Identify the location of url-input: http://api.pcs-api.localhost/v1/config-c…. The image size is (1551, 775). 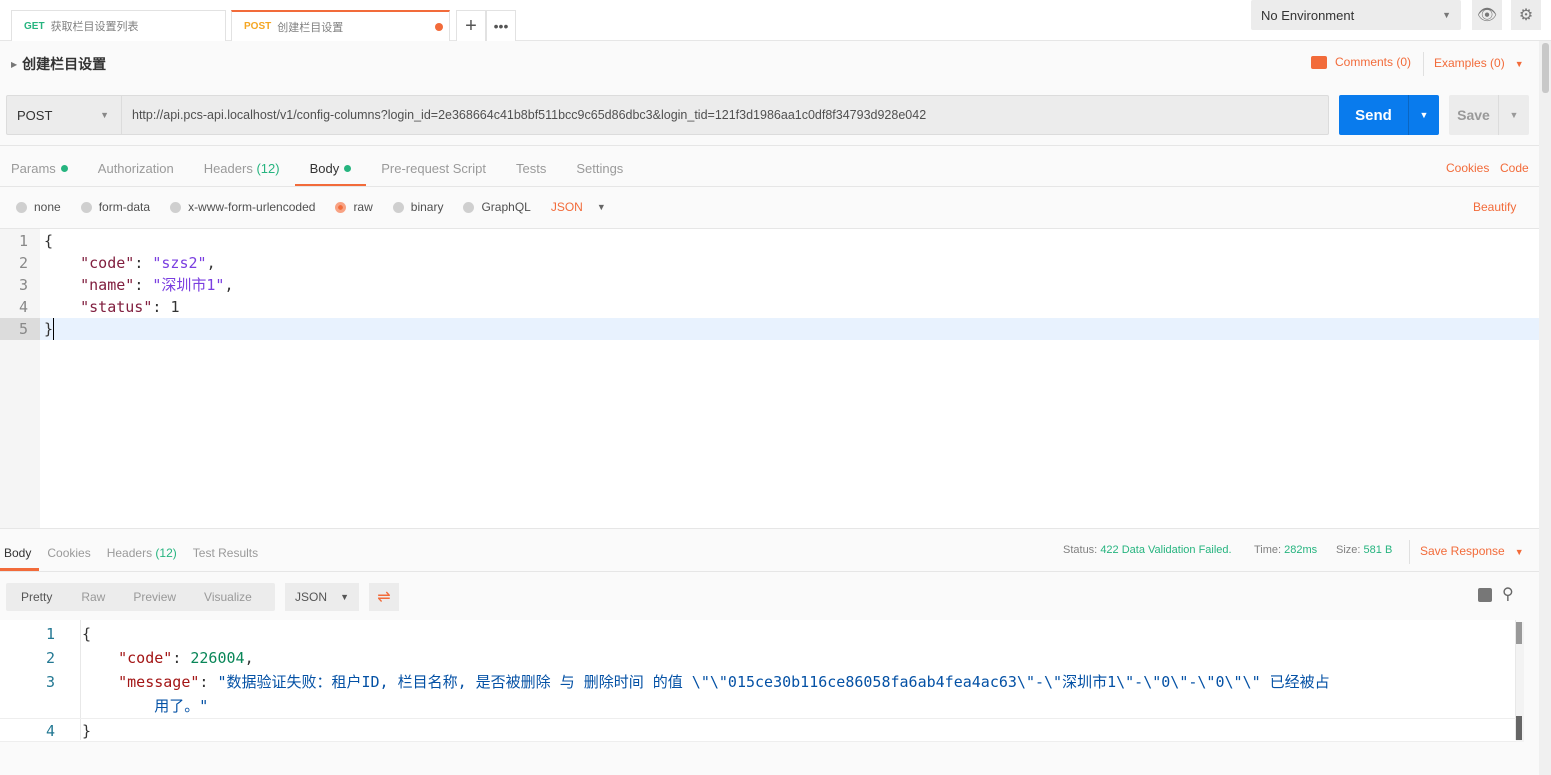
(524, 115).